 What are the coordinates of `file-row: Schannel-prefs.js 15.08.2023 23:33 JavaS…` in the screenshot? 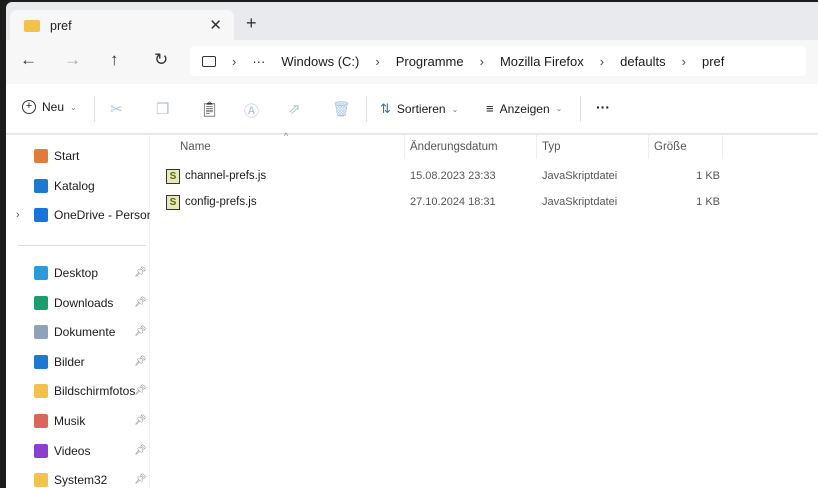 It's located at (446, 176).